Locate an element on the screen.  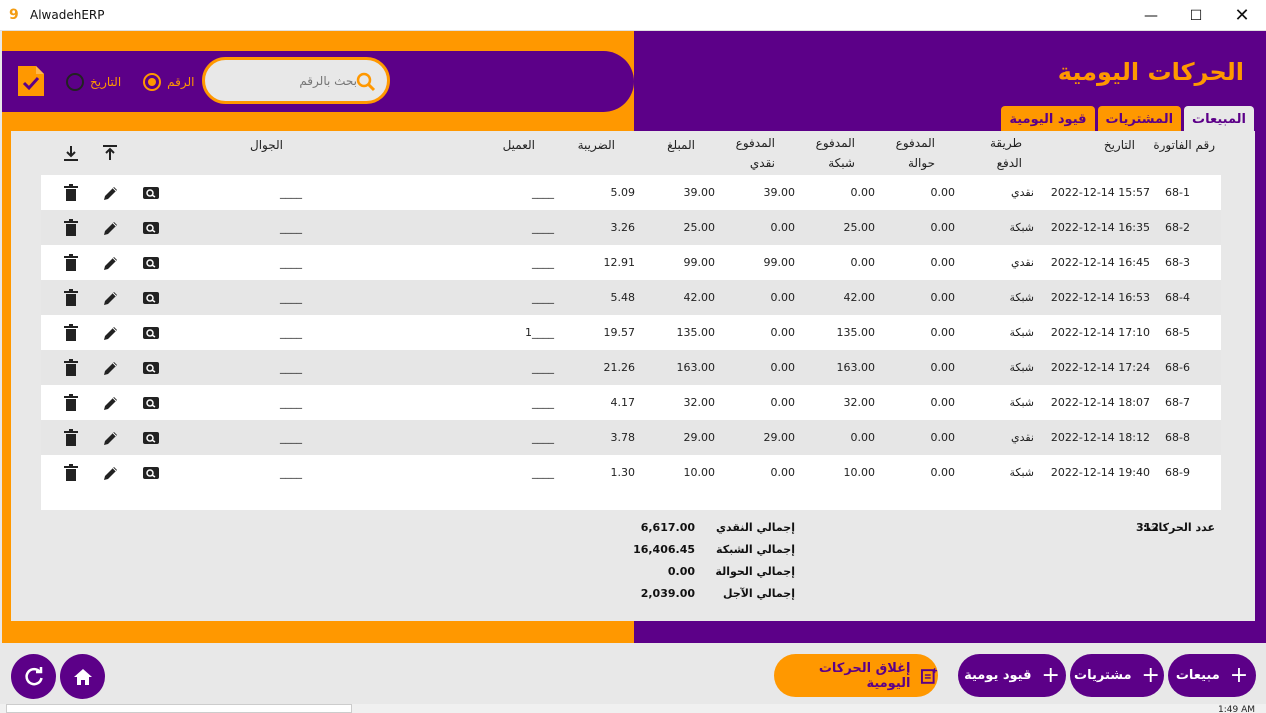
cell-invoice: 68-2 is located at coordinates (1177, 227).